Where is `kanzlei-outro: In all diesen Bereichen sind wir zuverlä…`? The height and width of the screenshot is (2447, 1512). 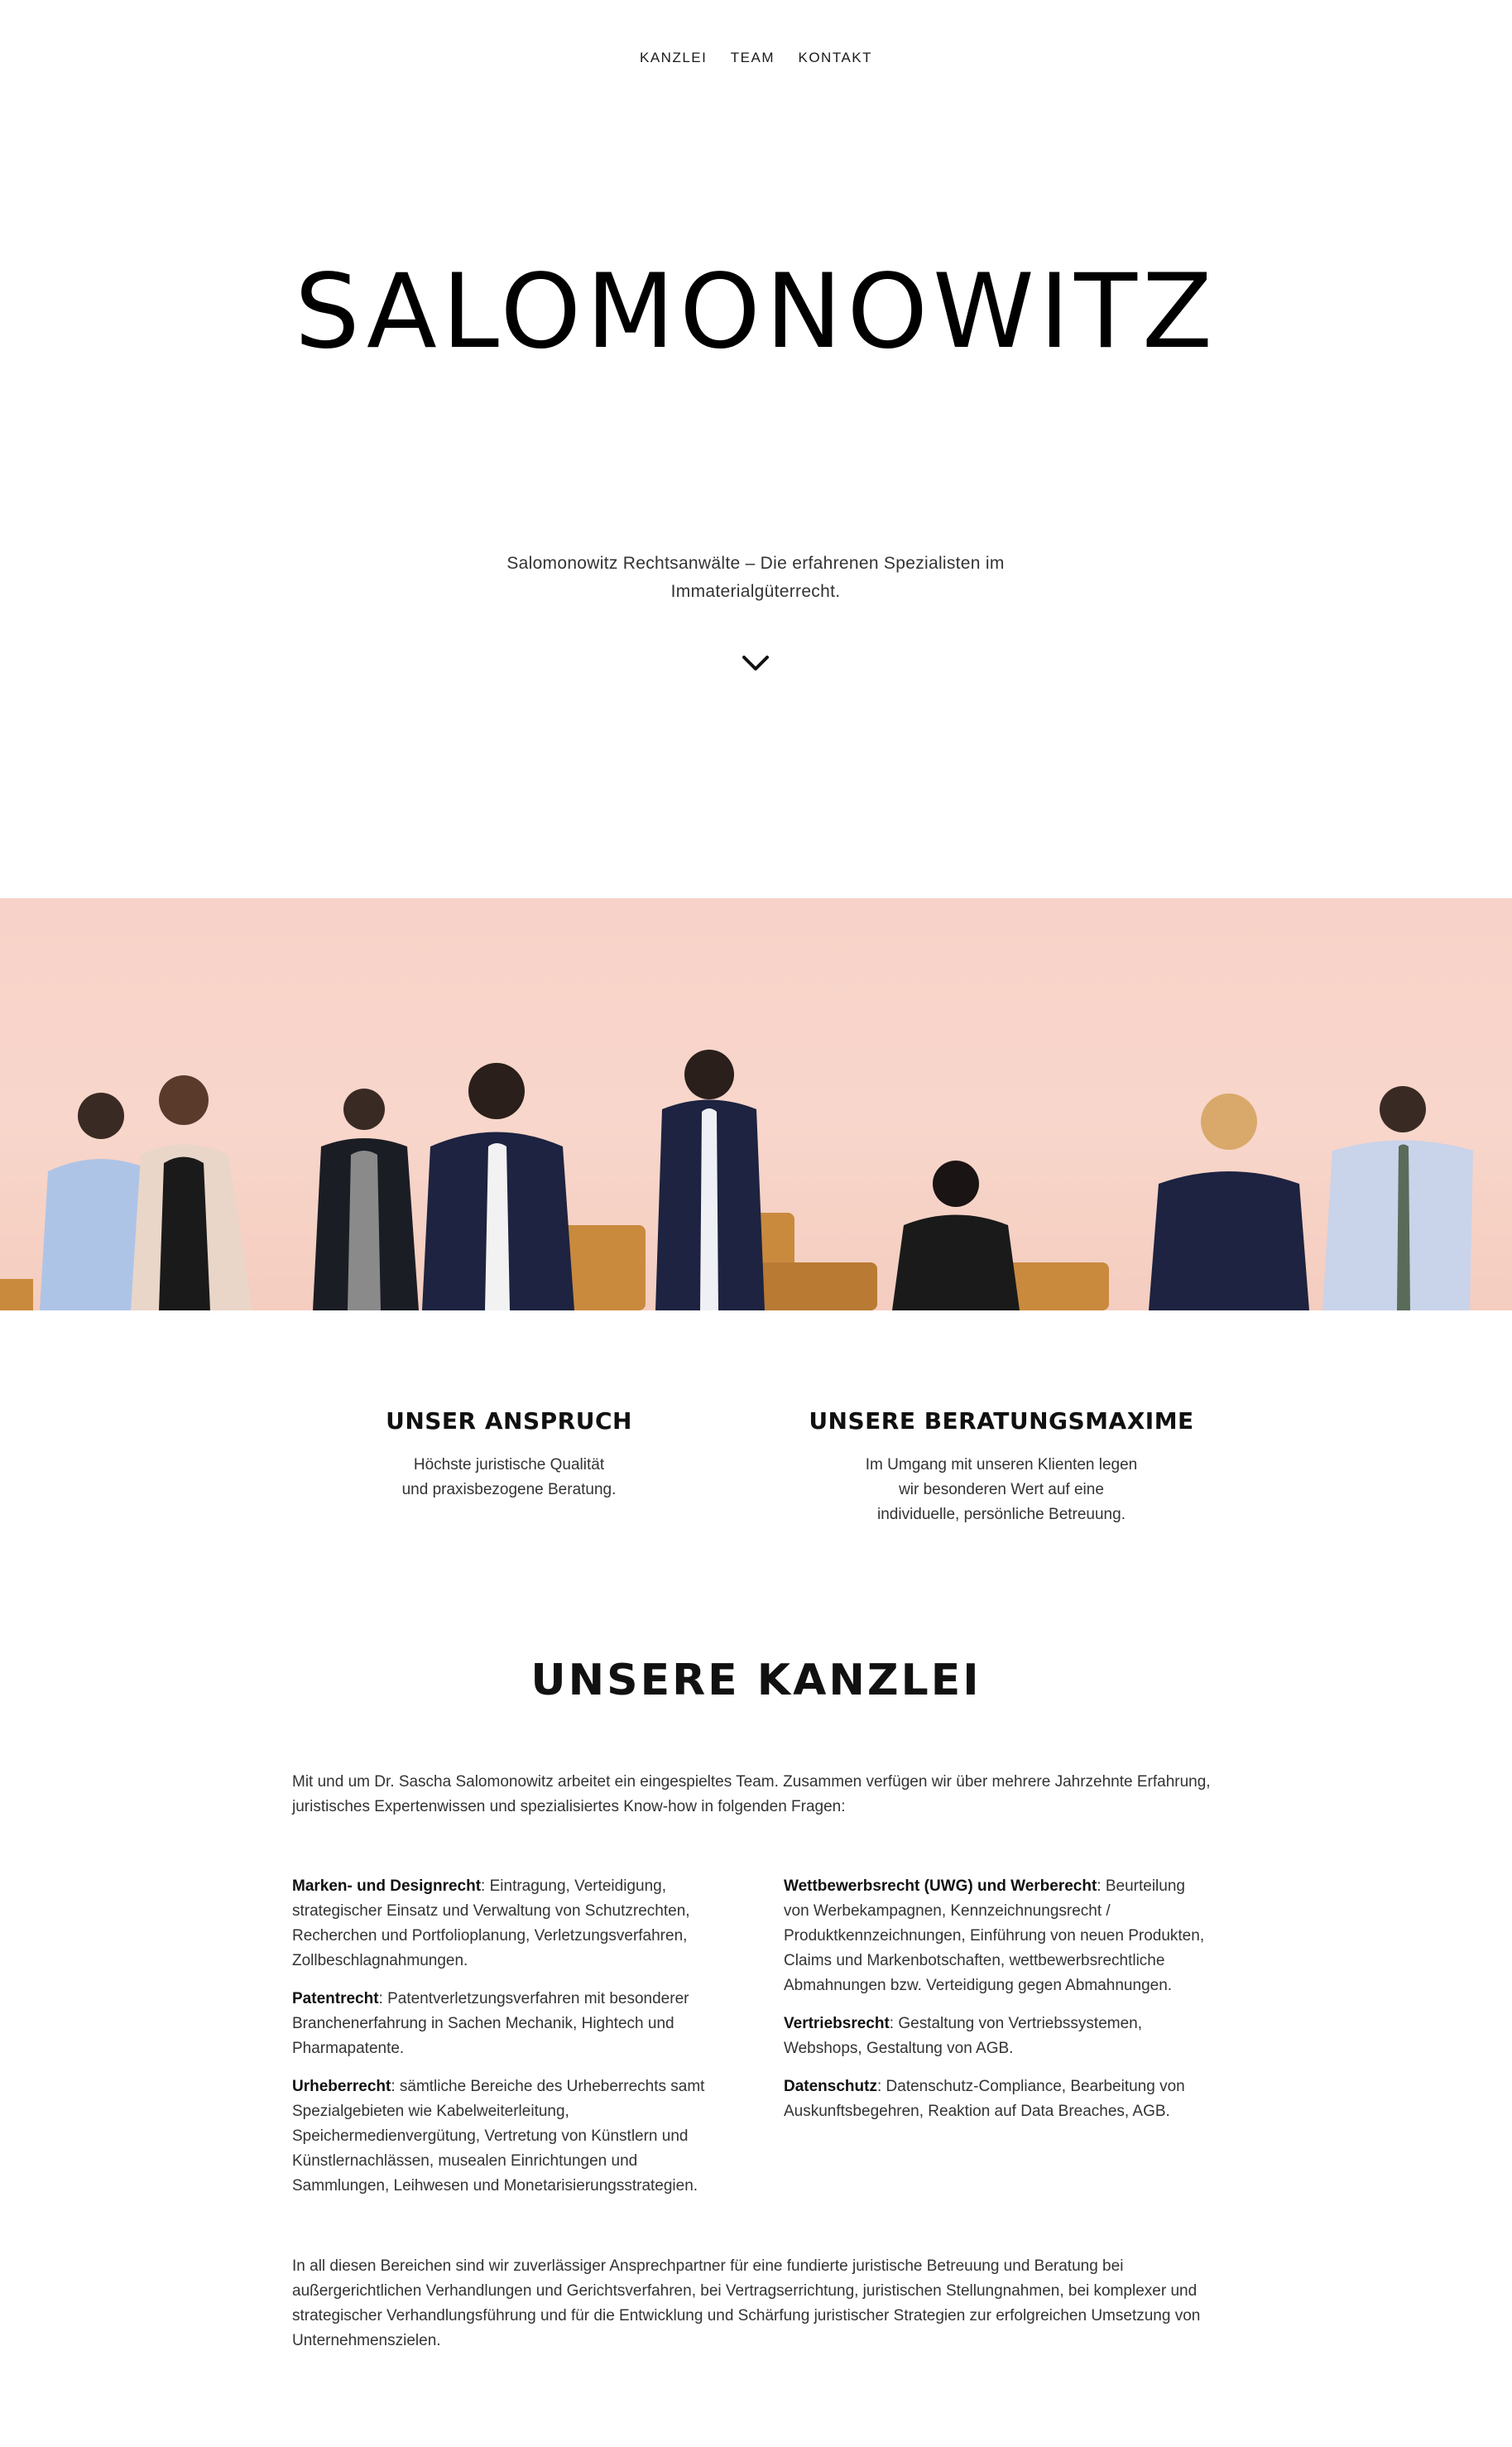 kanzlei-outro: In all diesen Bereichen sind wir zuverlä… is located at coordinates (746, 2303).